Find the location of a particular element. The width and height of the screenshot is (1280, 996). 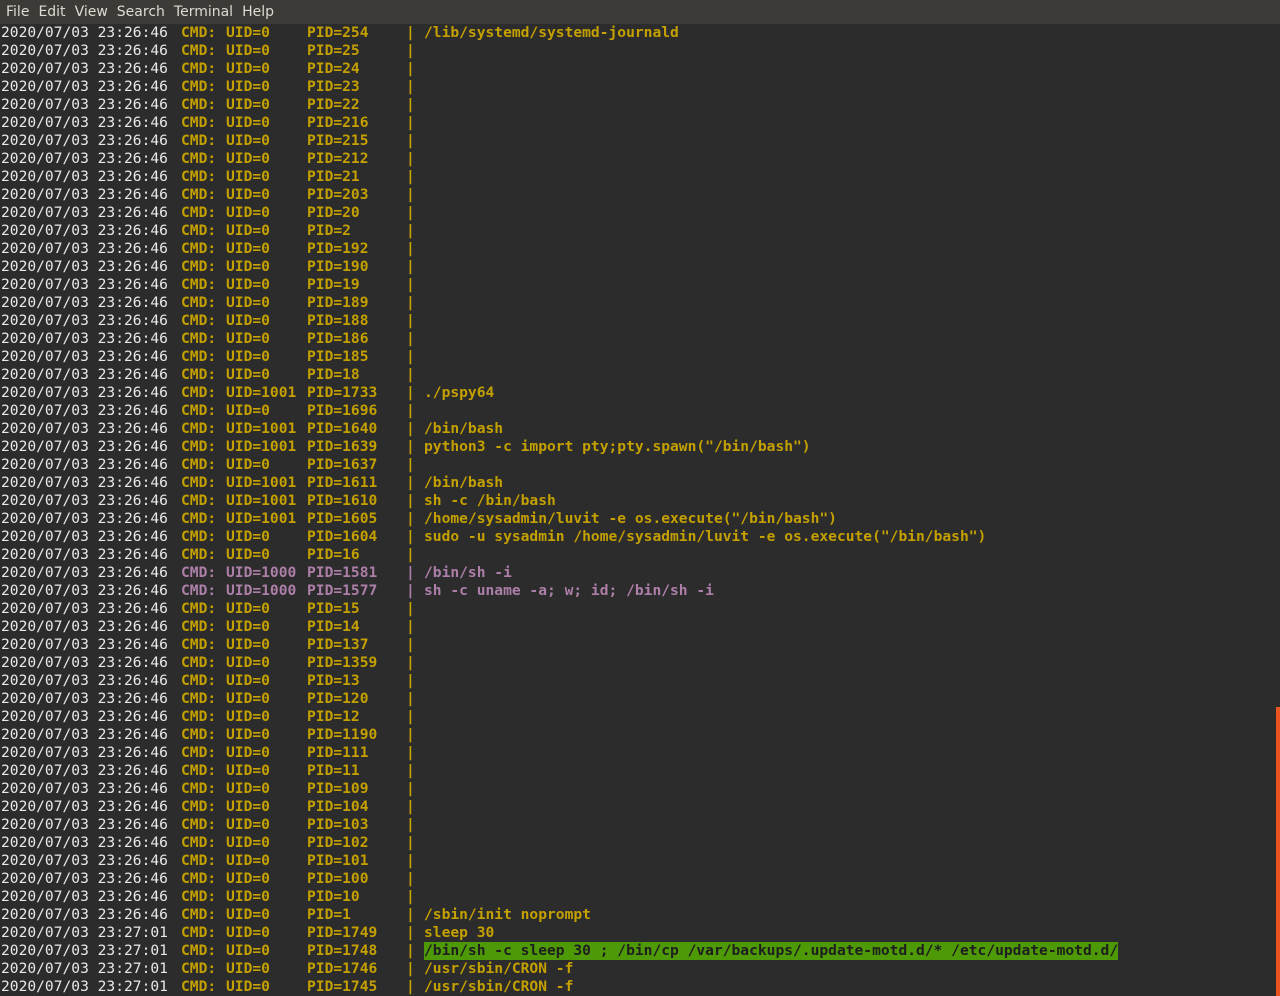

menu-help: Help is located at coordinates (260, 12).